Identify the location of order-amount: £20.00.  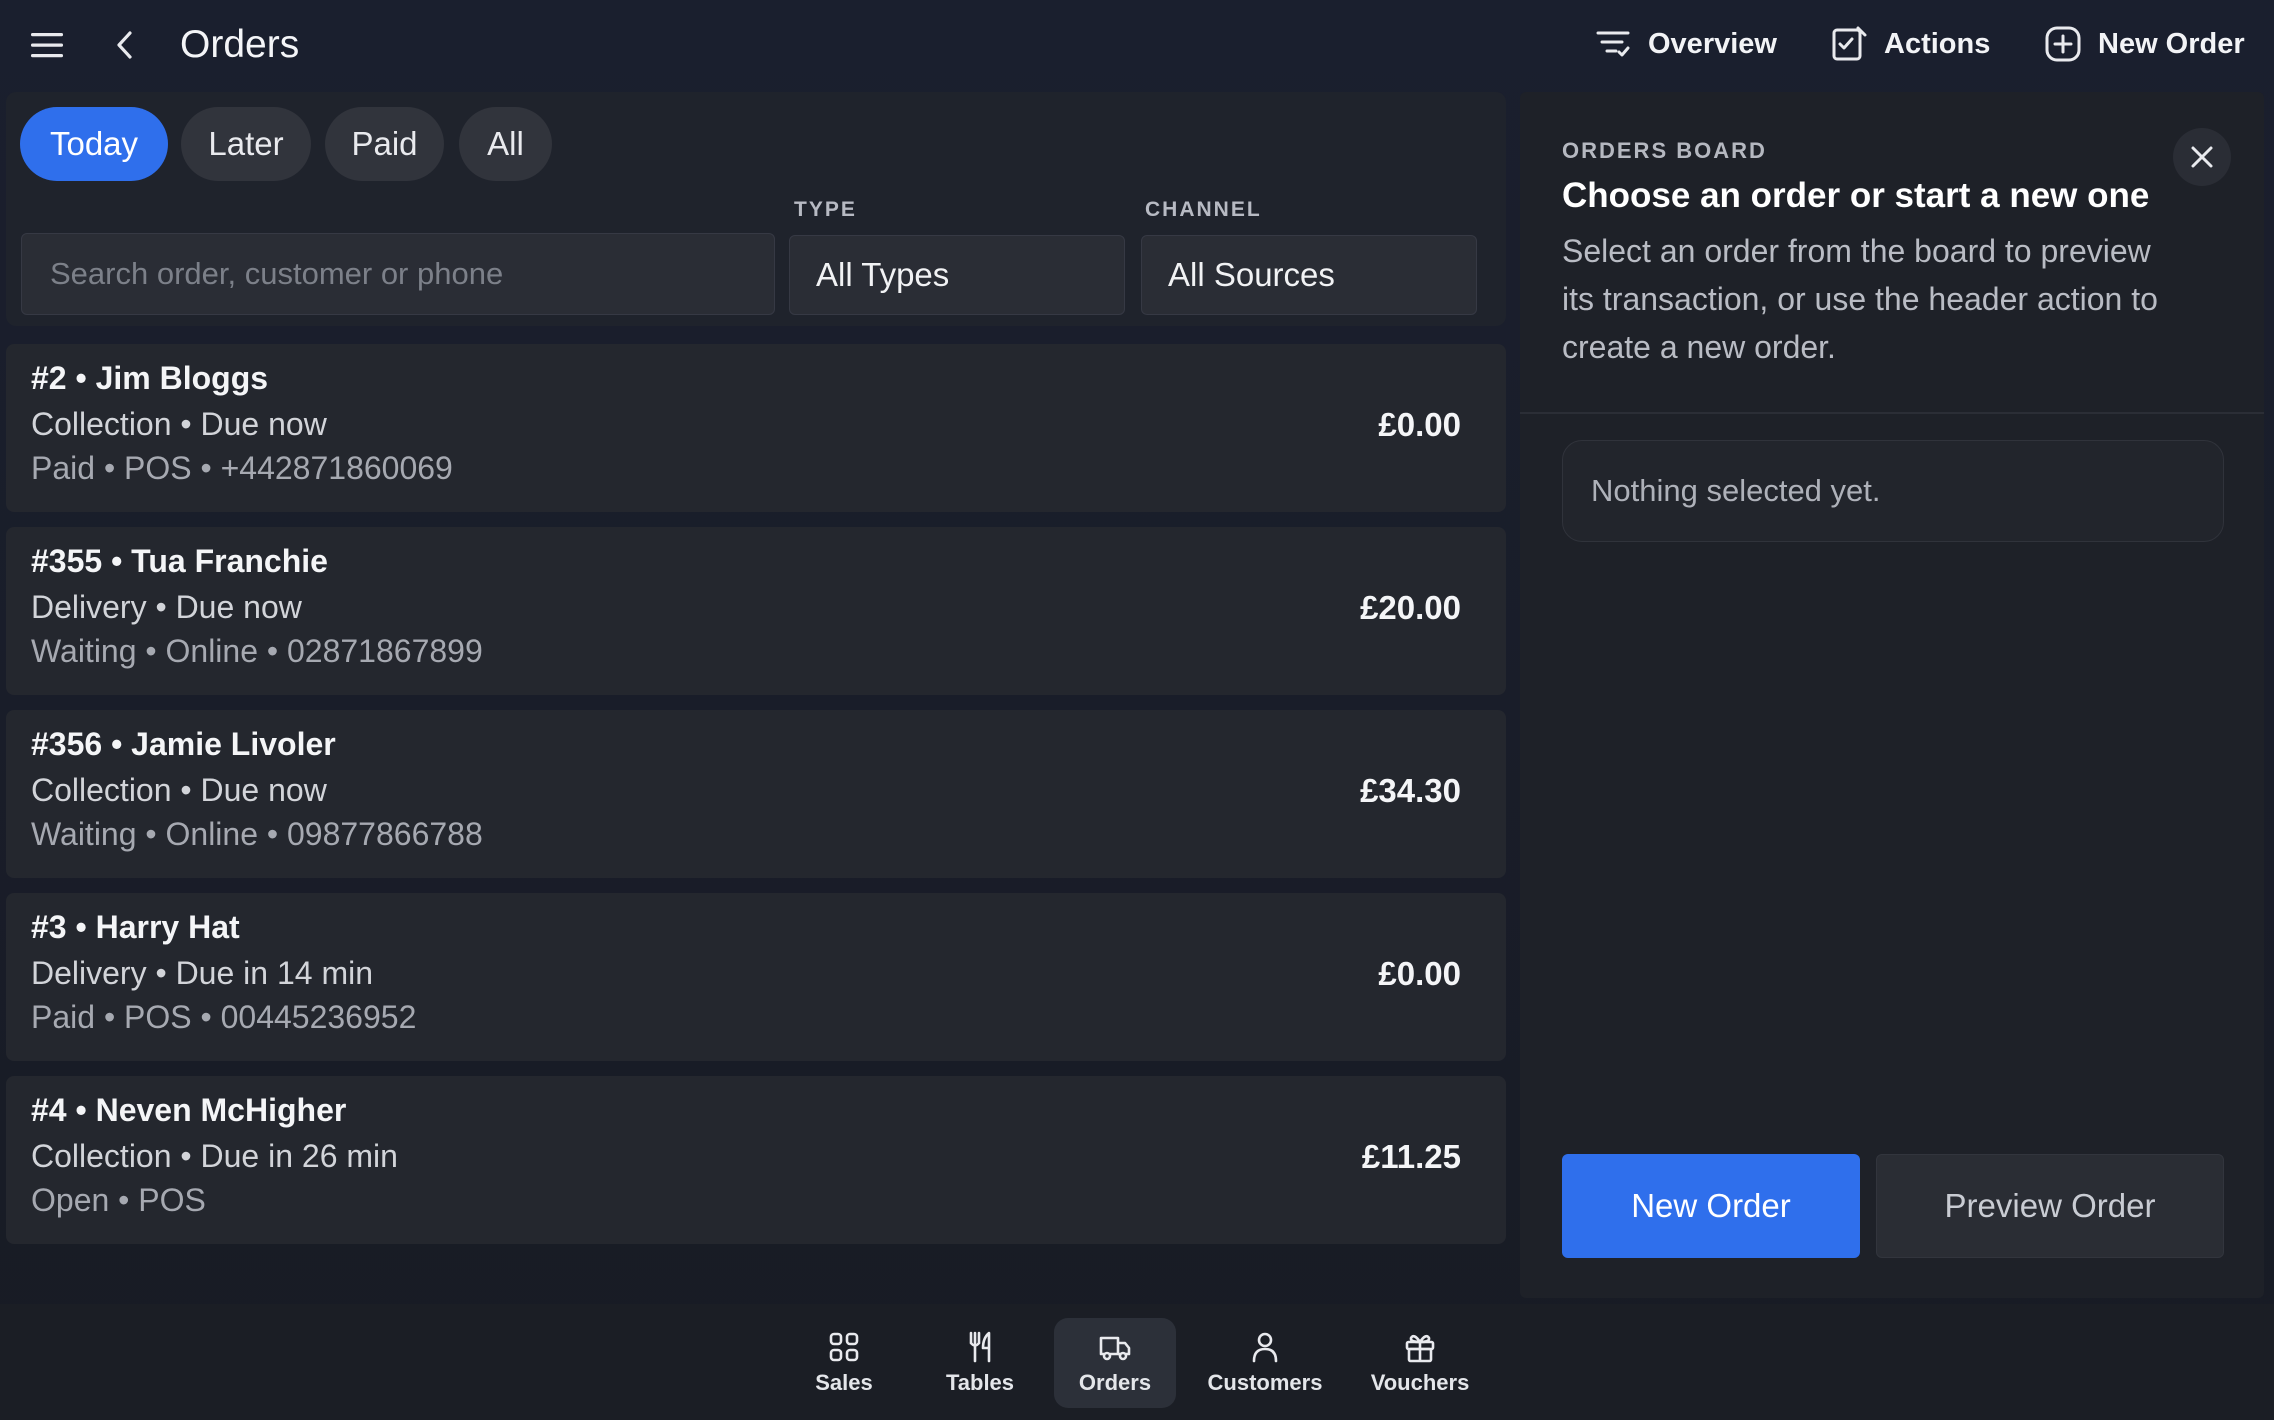
(1410, 607).